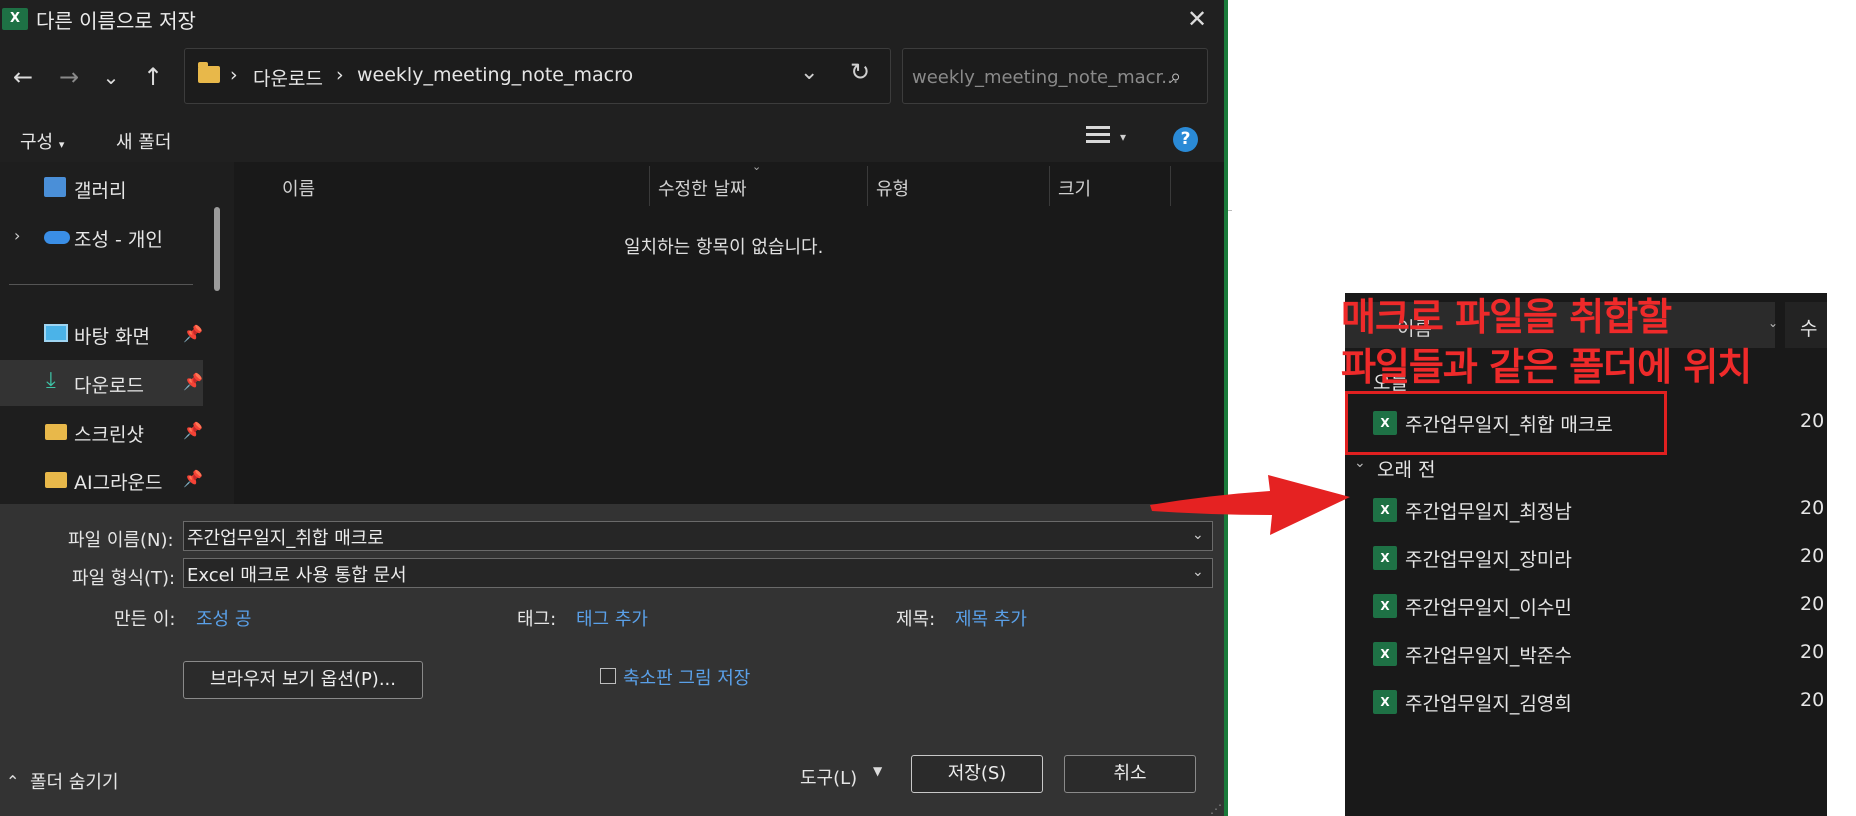 The width and height of the screenshot is (1856, 816). What do you see at coordinates (1488, 558) in the screenshot?
I see `explorer-file-name: 주간업무일지_장미라` at bounding box center [1488, 558].